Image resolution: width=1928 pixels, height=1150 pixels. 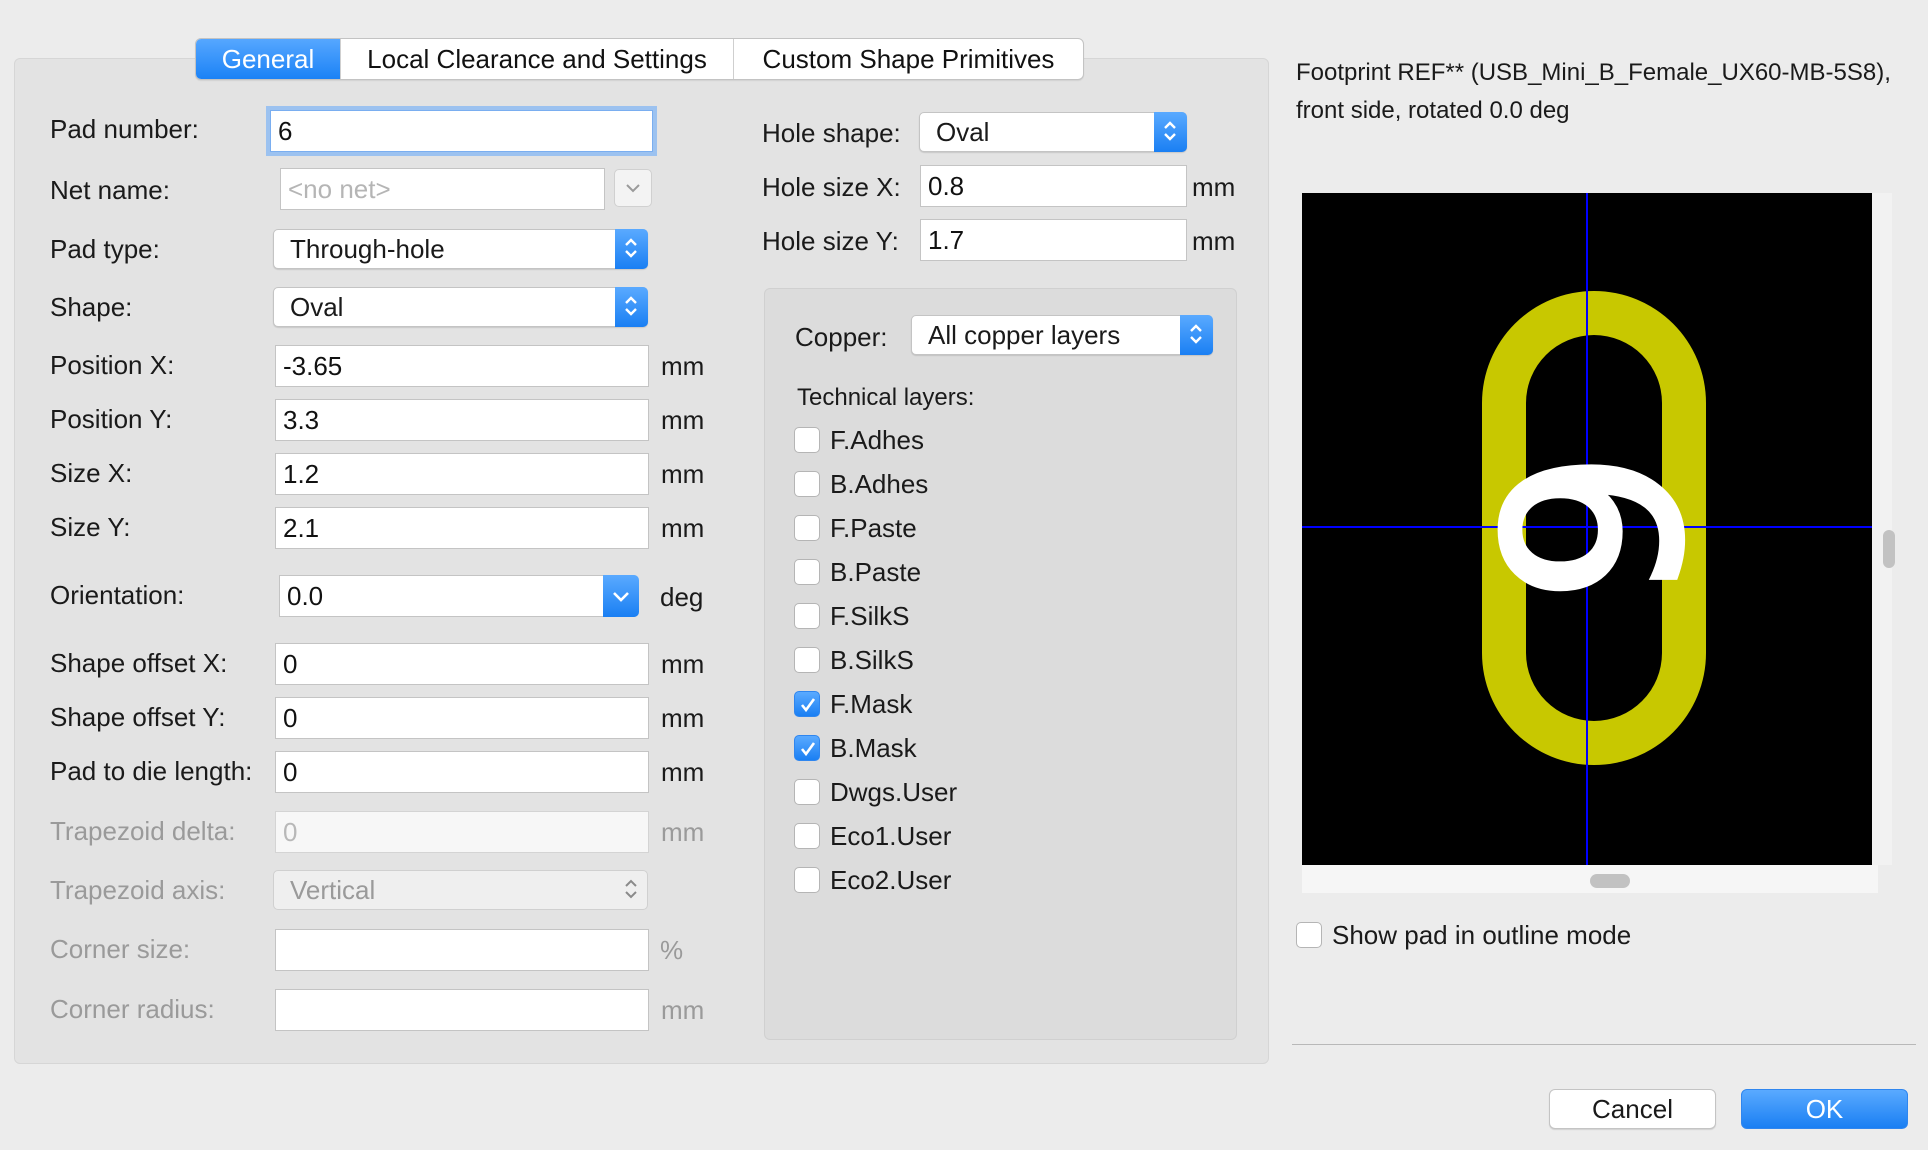 What do you see at coordinates (441, 596) in the screenshot?
I see `orientation-input: 0.0` at bounding box center [441, 596].